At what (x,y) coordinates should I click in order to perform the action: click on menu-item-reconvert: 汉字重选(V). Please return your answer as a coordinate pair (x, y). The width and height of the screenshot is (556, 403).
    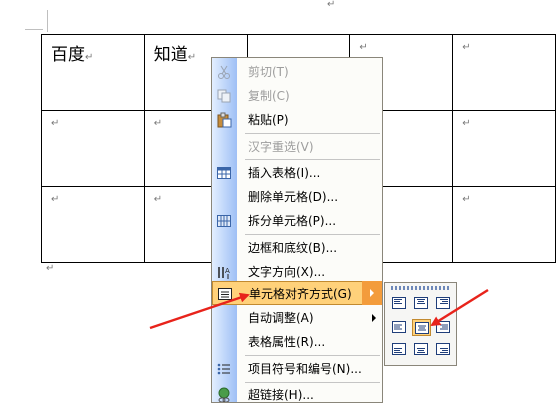
    Looking at the image, I should click on (297, 147).